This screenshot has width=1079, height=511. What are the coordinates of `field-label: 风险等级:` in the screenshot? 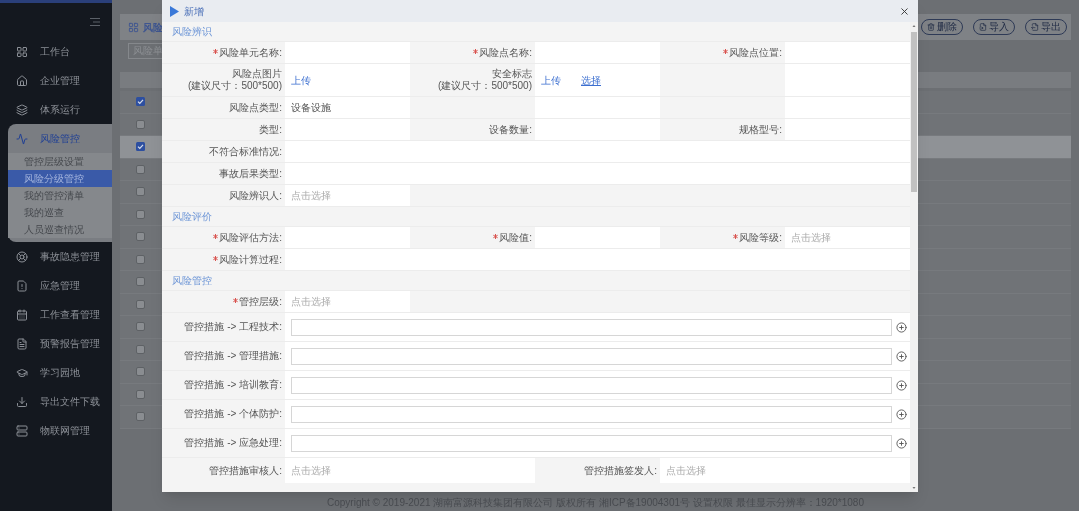 It's located at (760, 237).